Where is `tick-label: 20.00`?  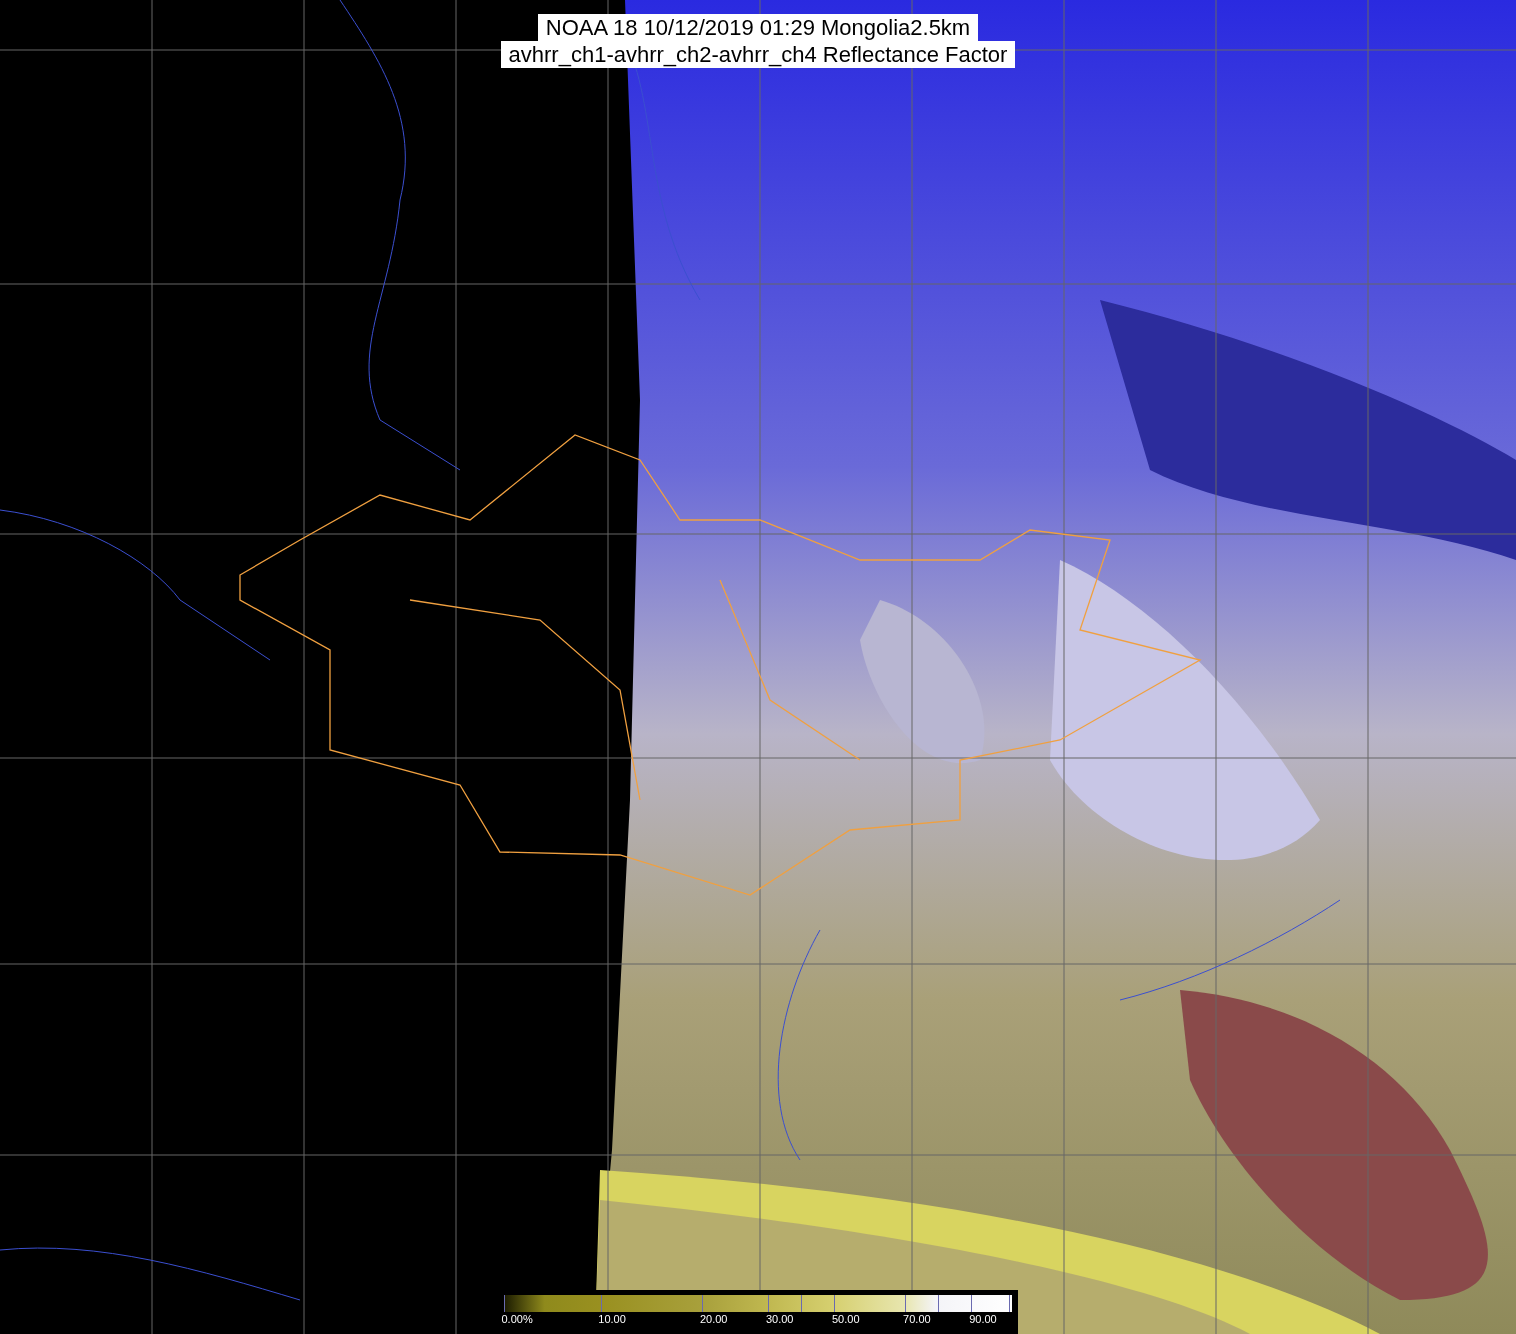 tick-label: 20.00 is located at coordinates (713, 1319).